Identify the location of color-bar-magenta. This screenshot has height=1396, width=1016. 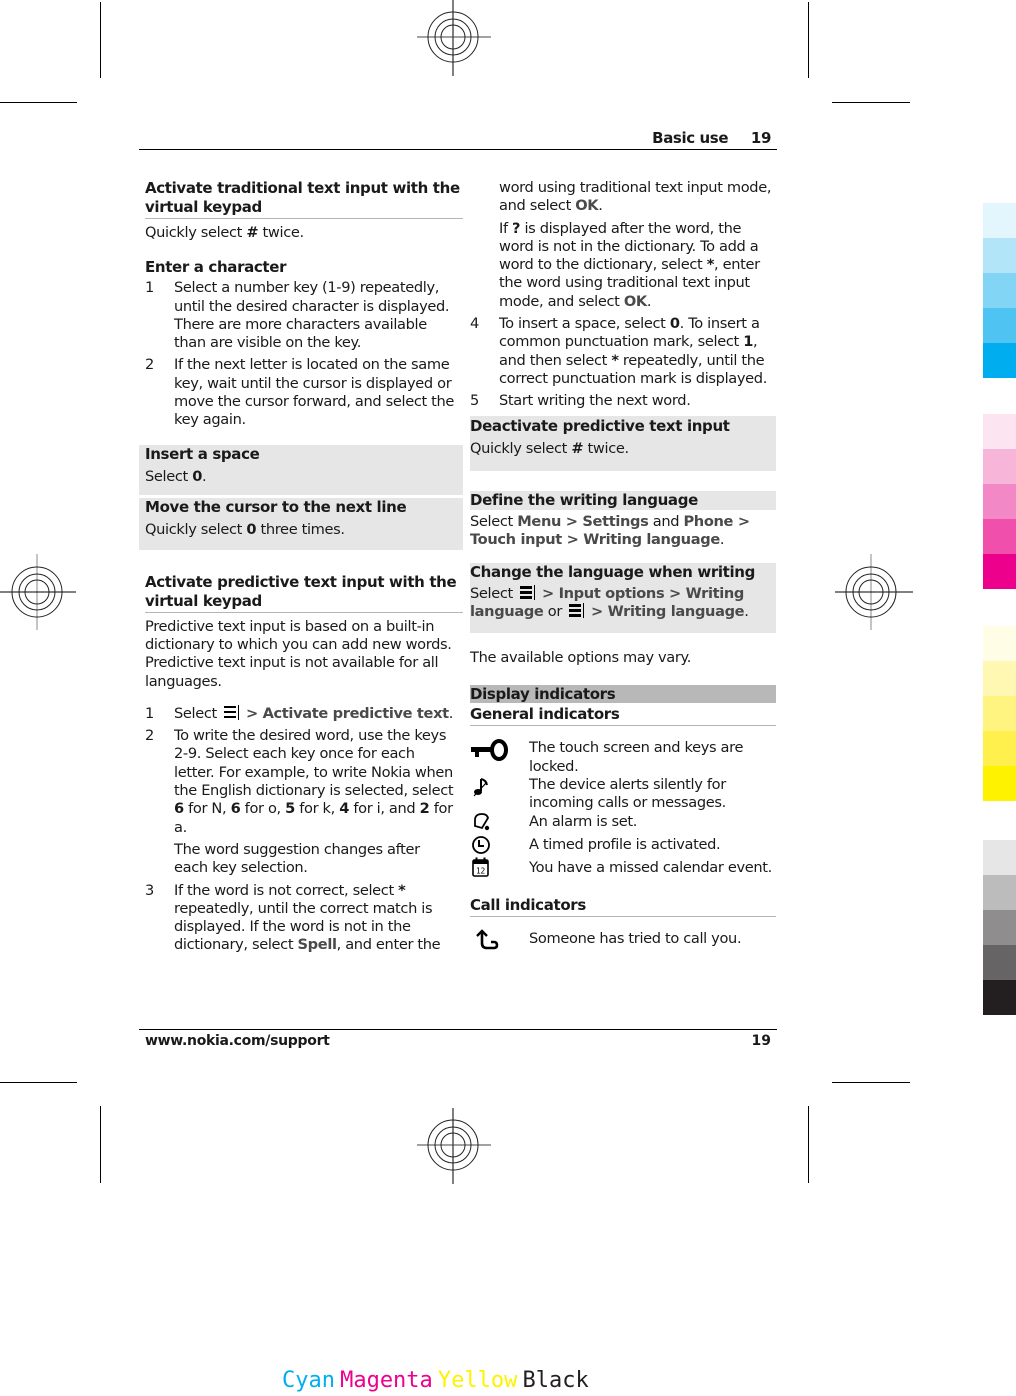
(999, 501).